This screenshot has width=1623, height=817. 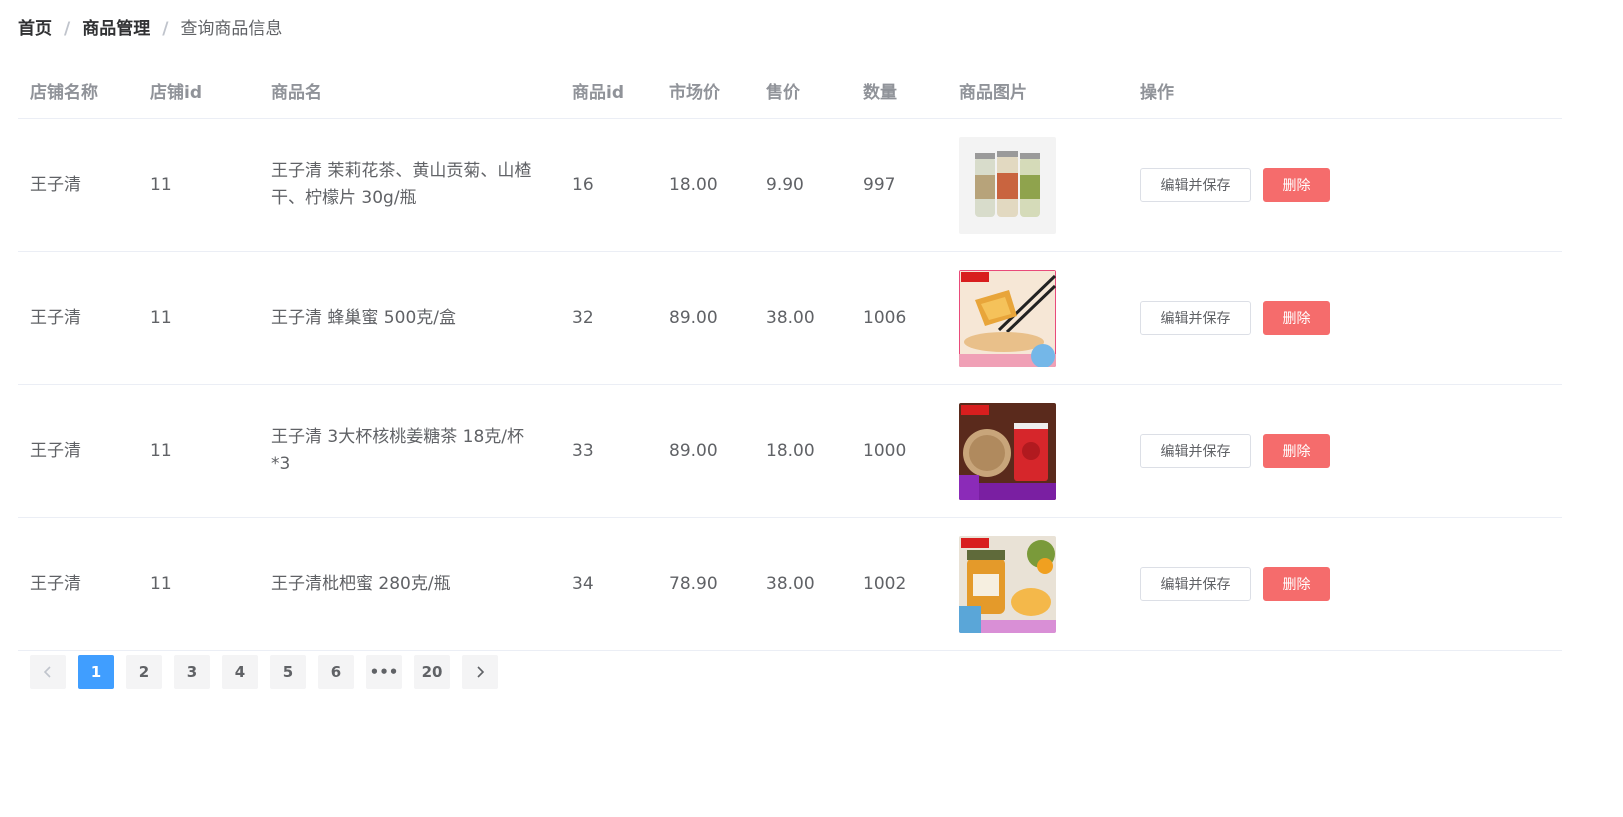 I want to click on column-header-product-image: 商品图片, so click(x=1037, y=90).